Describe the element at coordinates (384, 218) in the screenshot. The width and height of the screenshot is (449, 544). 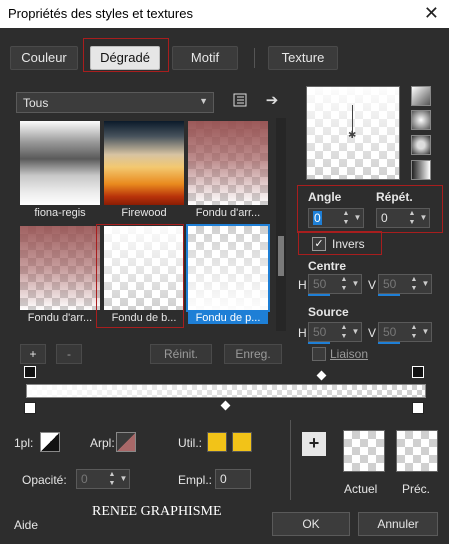
I see `repeat-value: 0` at that location.